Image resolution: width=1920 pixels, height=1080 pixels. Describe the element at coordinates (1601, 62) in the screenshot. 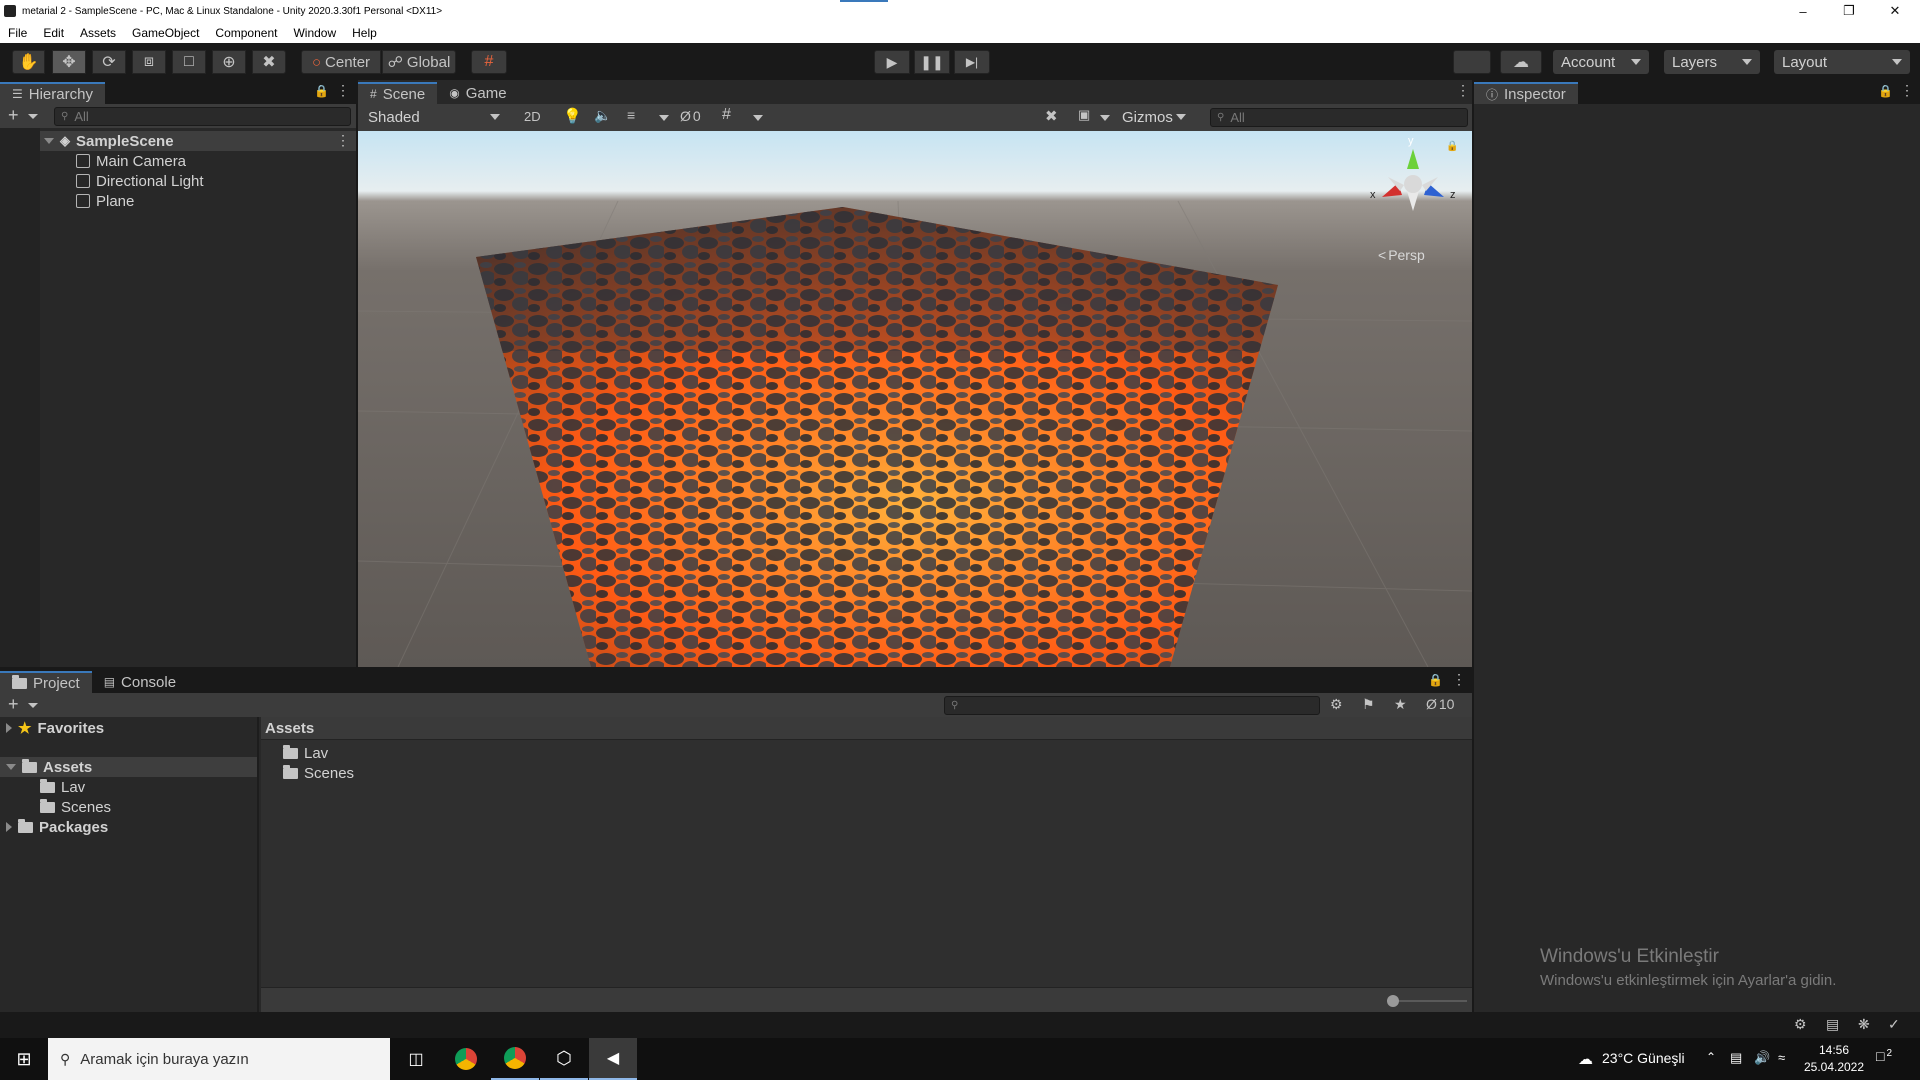

I see `account-dropdown: Account` at that location.